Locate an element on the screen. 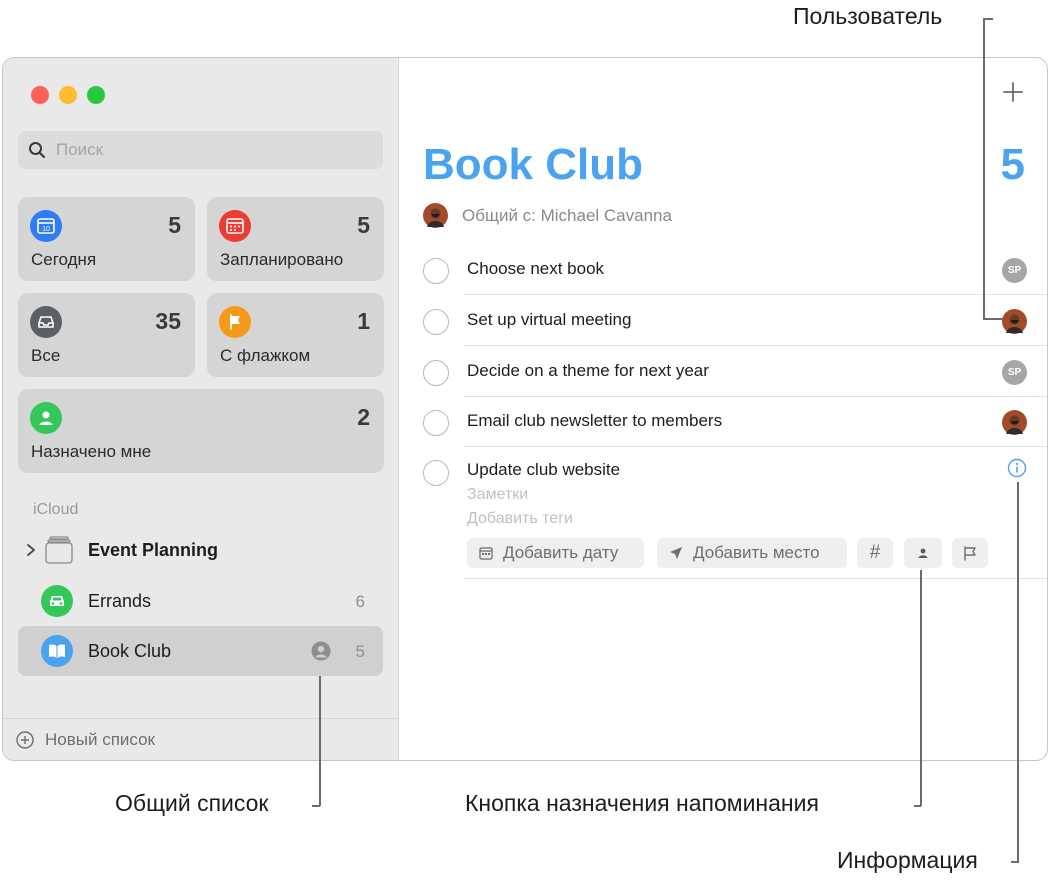 This screenshot has height=880, width=1051. book-icon is located at coordinates (57, 651).